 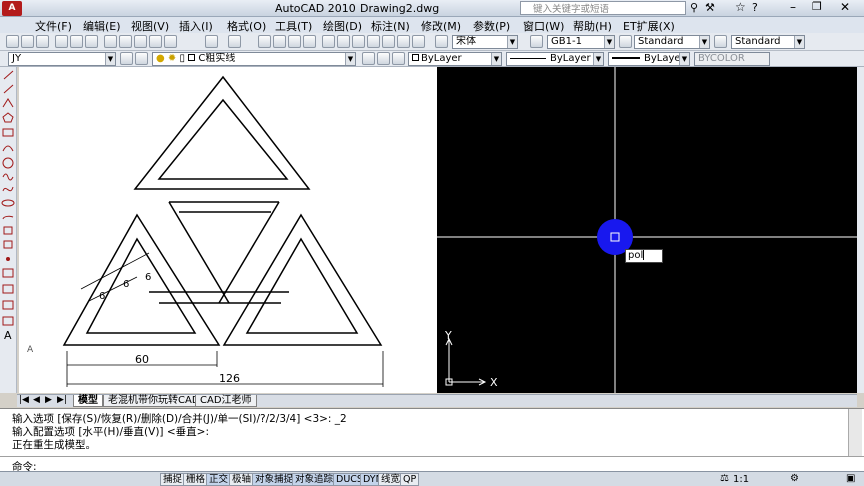 What do you see at coordinates (491, 26) in the screenshot?
I see `menu-parametric: 参数(P)` at bounding box center [491, 26].